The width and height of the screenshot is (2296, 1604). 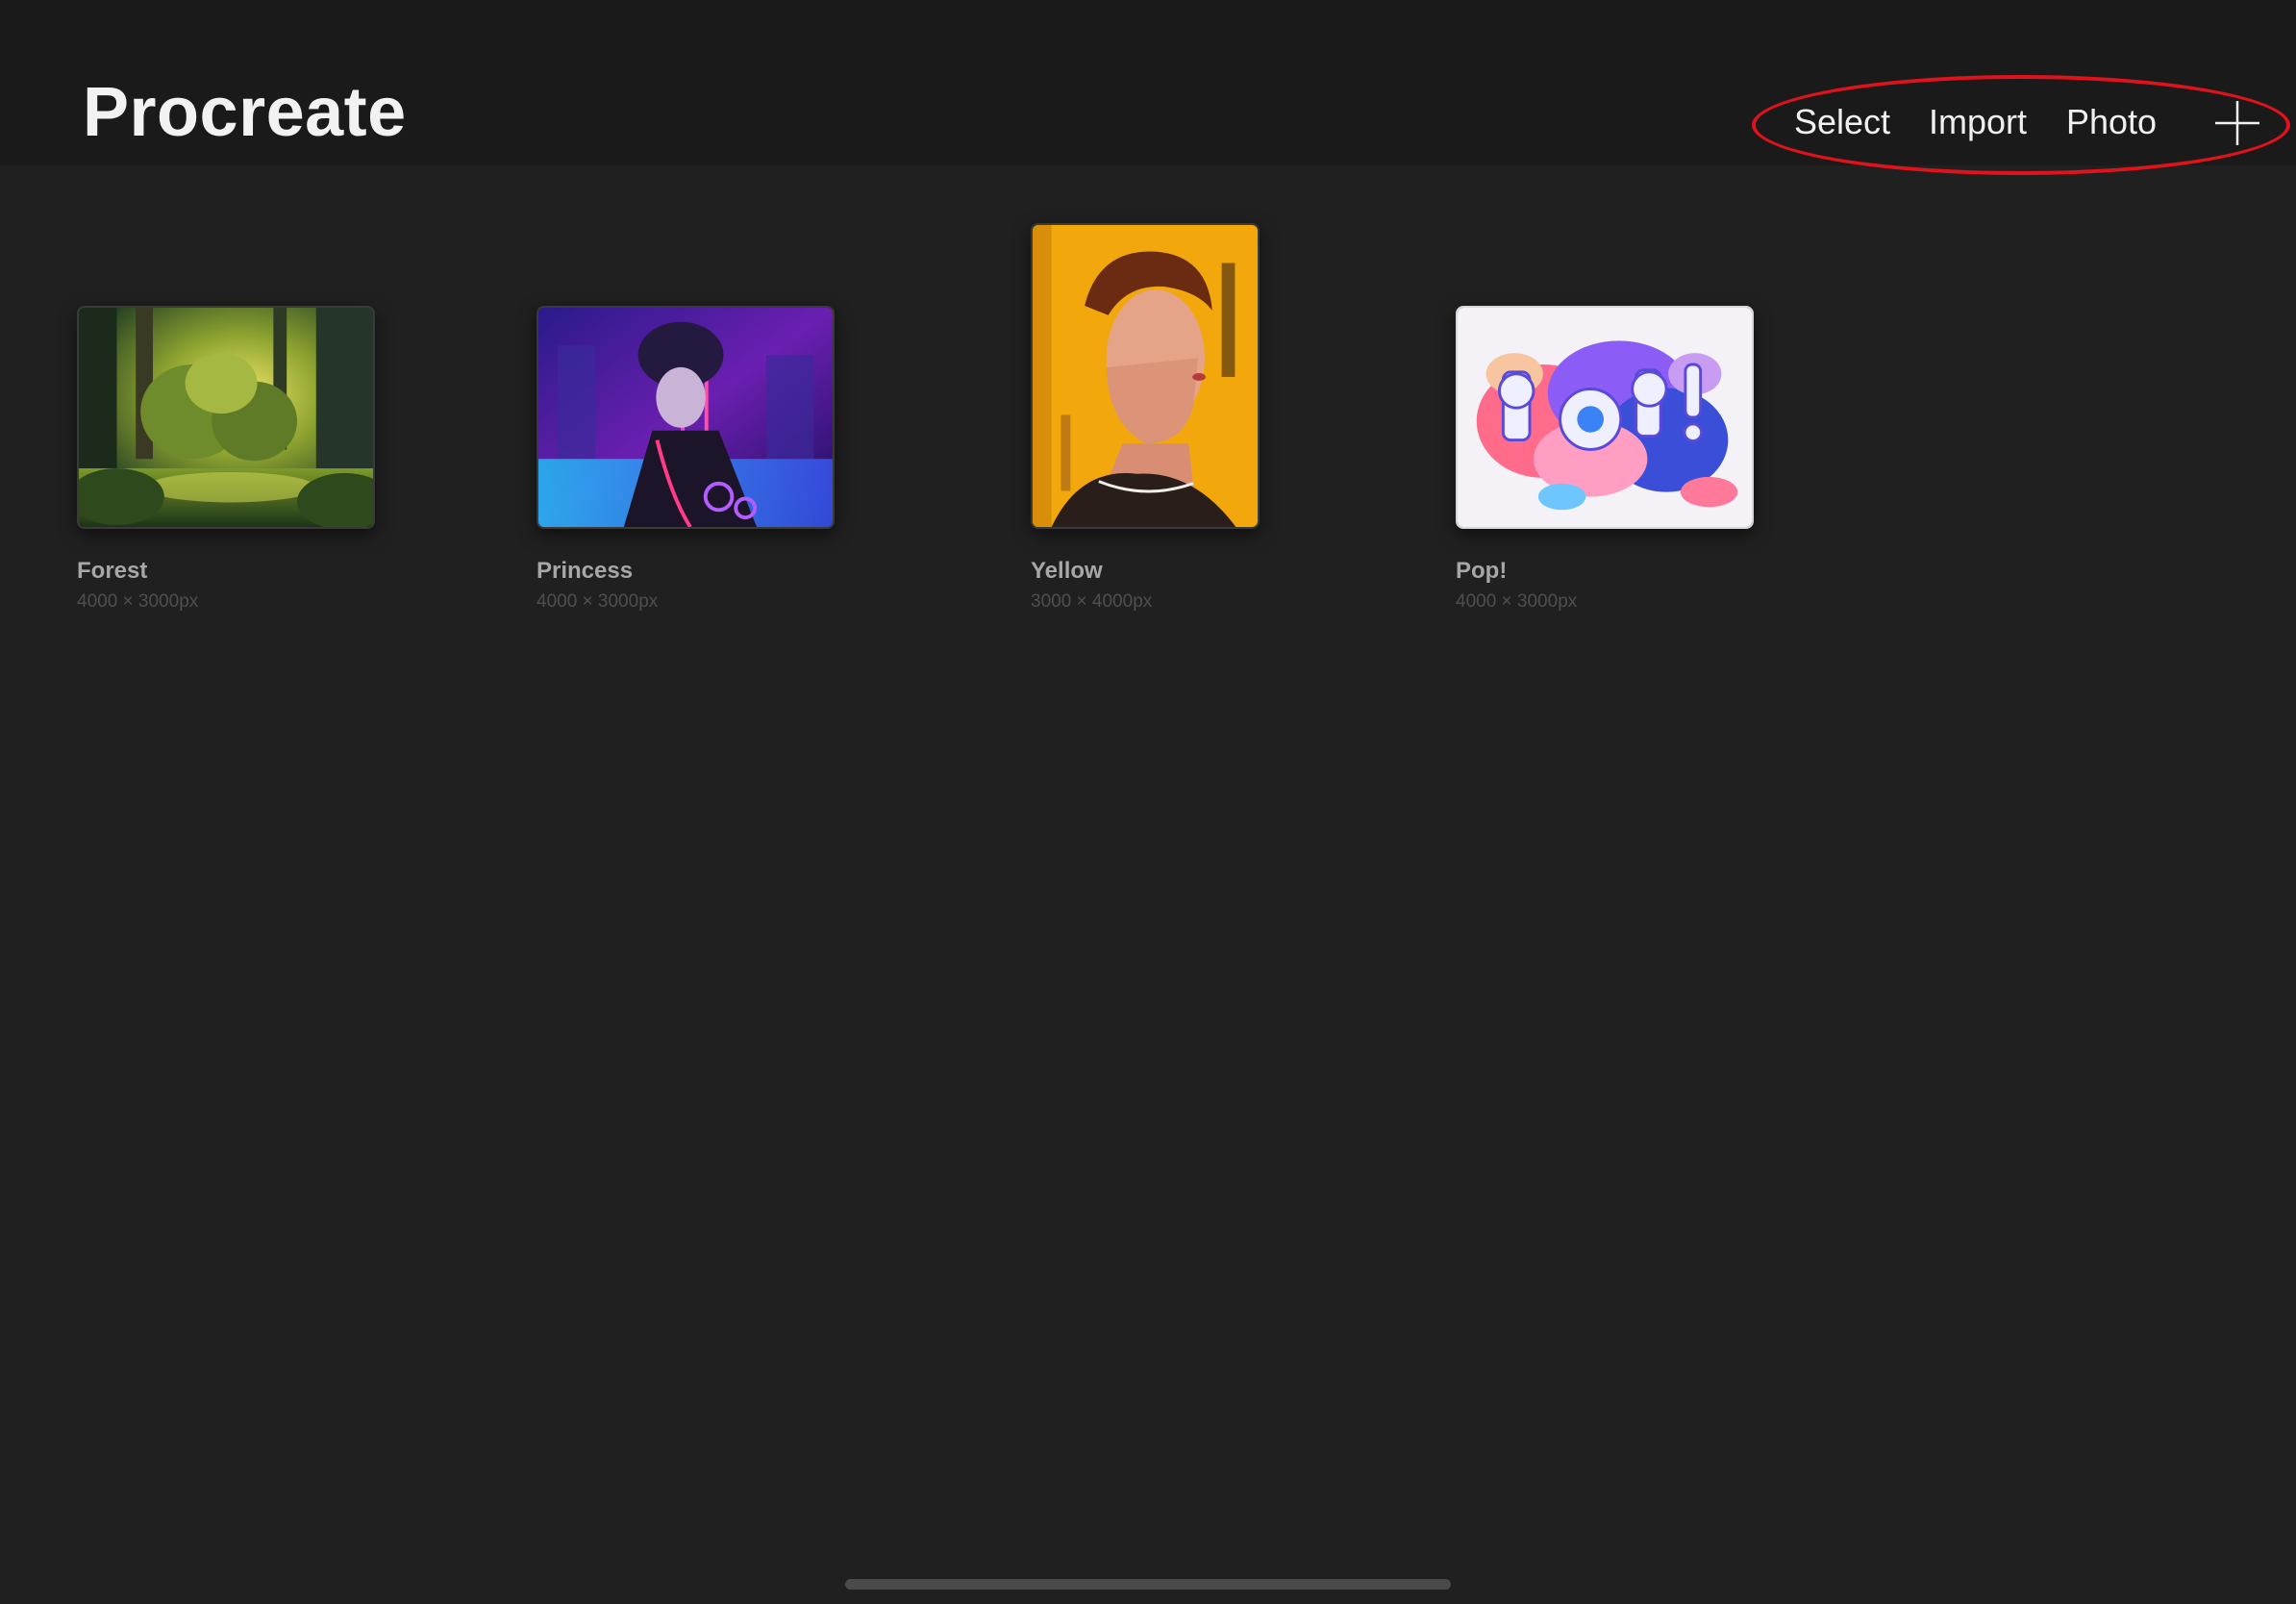 I want to click on plus-icon, so click(x=2237, y=123).